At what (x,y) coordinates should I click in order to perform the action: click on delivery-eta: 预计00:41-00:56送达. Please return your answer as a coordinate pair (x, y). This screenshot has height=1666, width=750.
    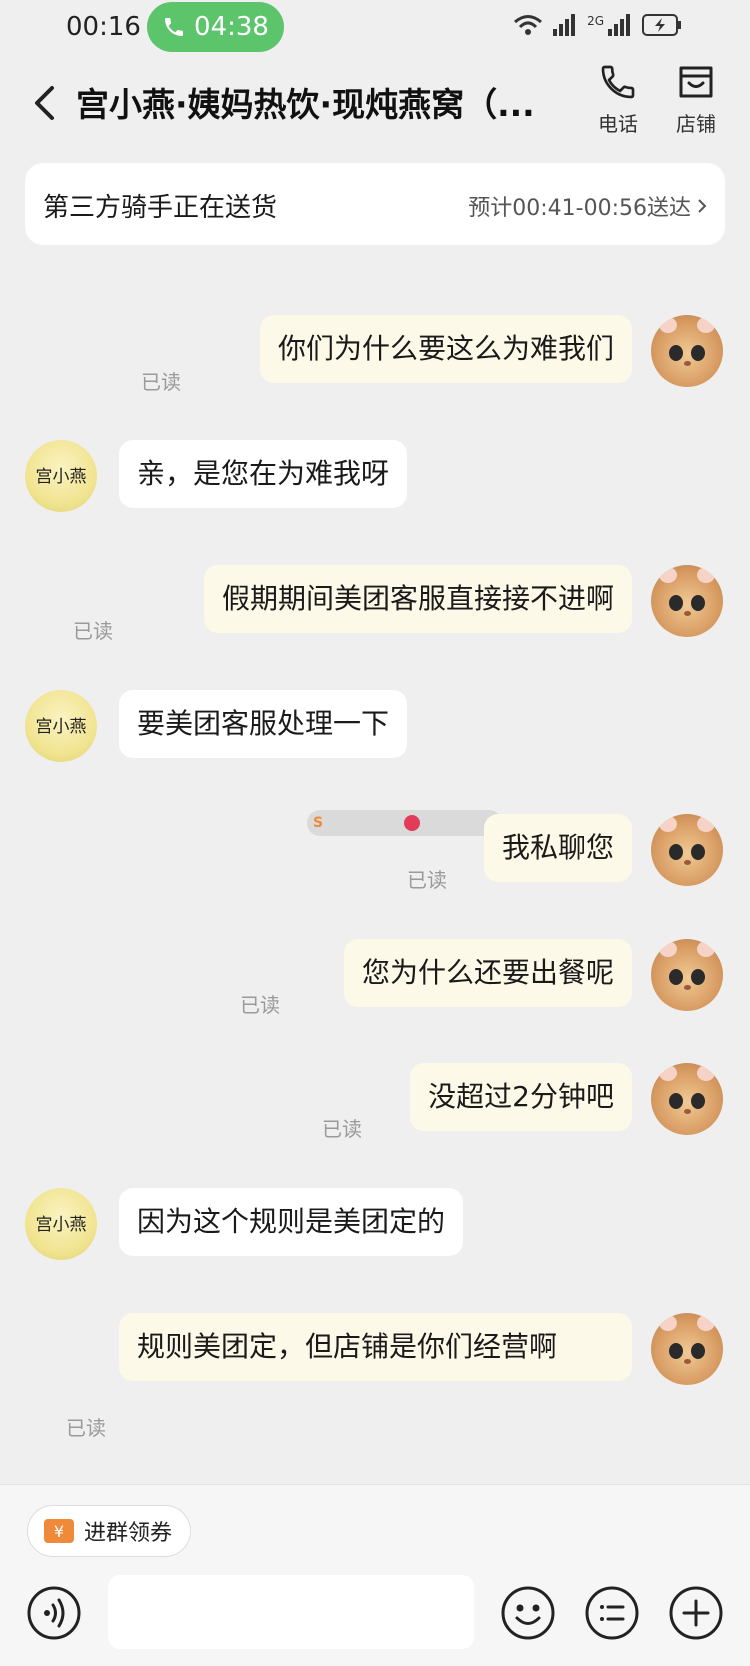
    Looking at the image, I should click on (587, 206).